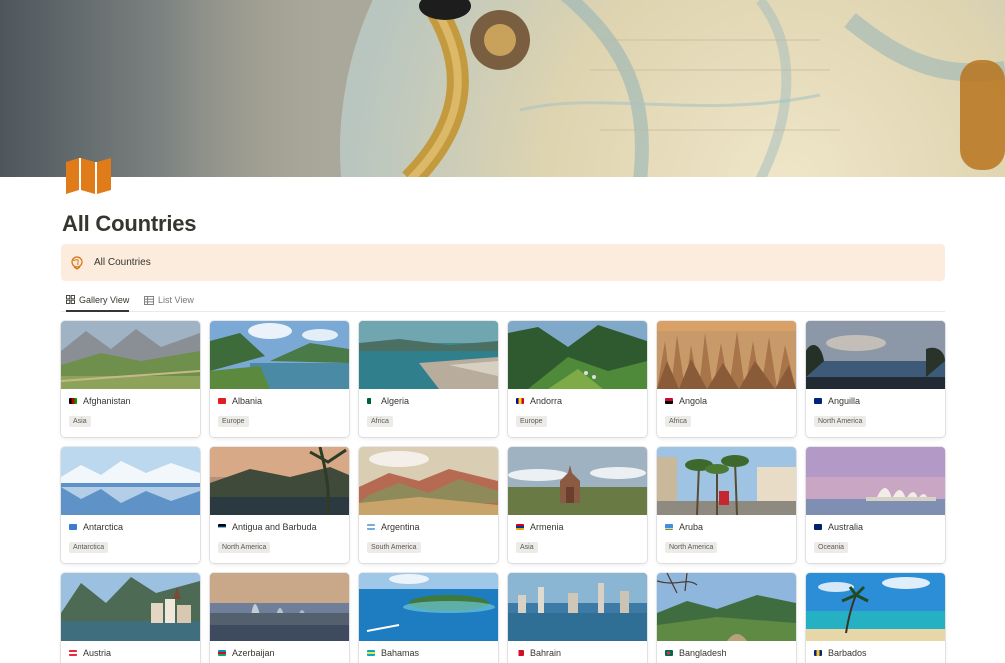 The image size is (1005, 663). I want to click on gallery-icon, so click(70, 299).